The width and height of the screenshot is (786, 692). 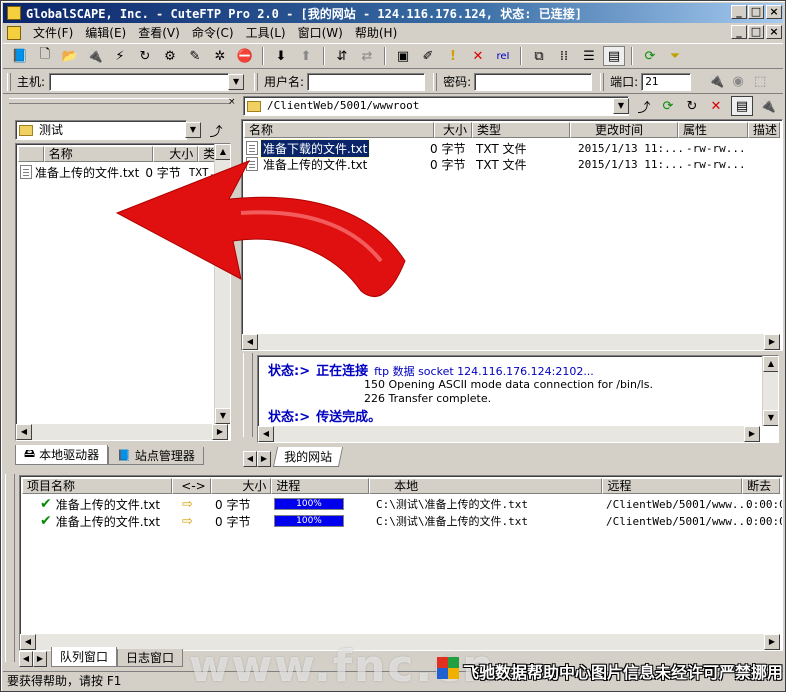 I want to click on open-folder-icon: 📂, so click(x=70, y=56).